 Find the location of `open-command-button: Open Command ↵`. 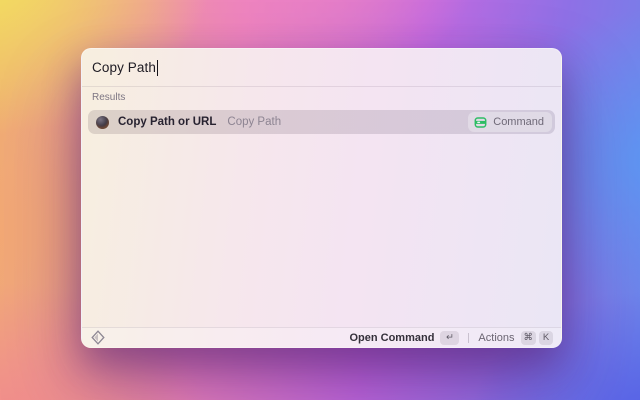

open-command-button: Open Command ↵ is located at coordinates (404, 337).